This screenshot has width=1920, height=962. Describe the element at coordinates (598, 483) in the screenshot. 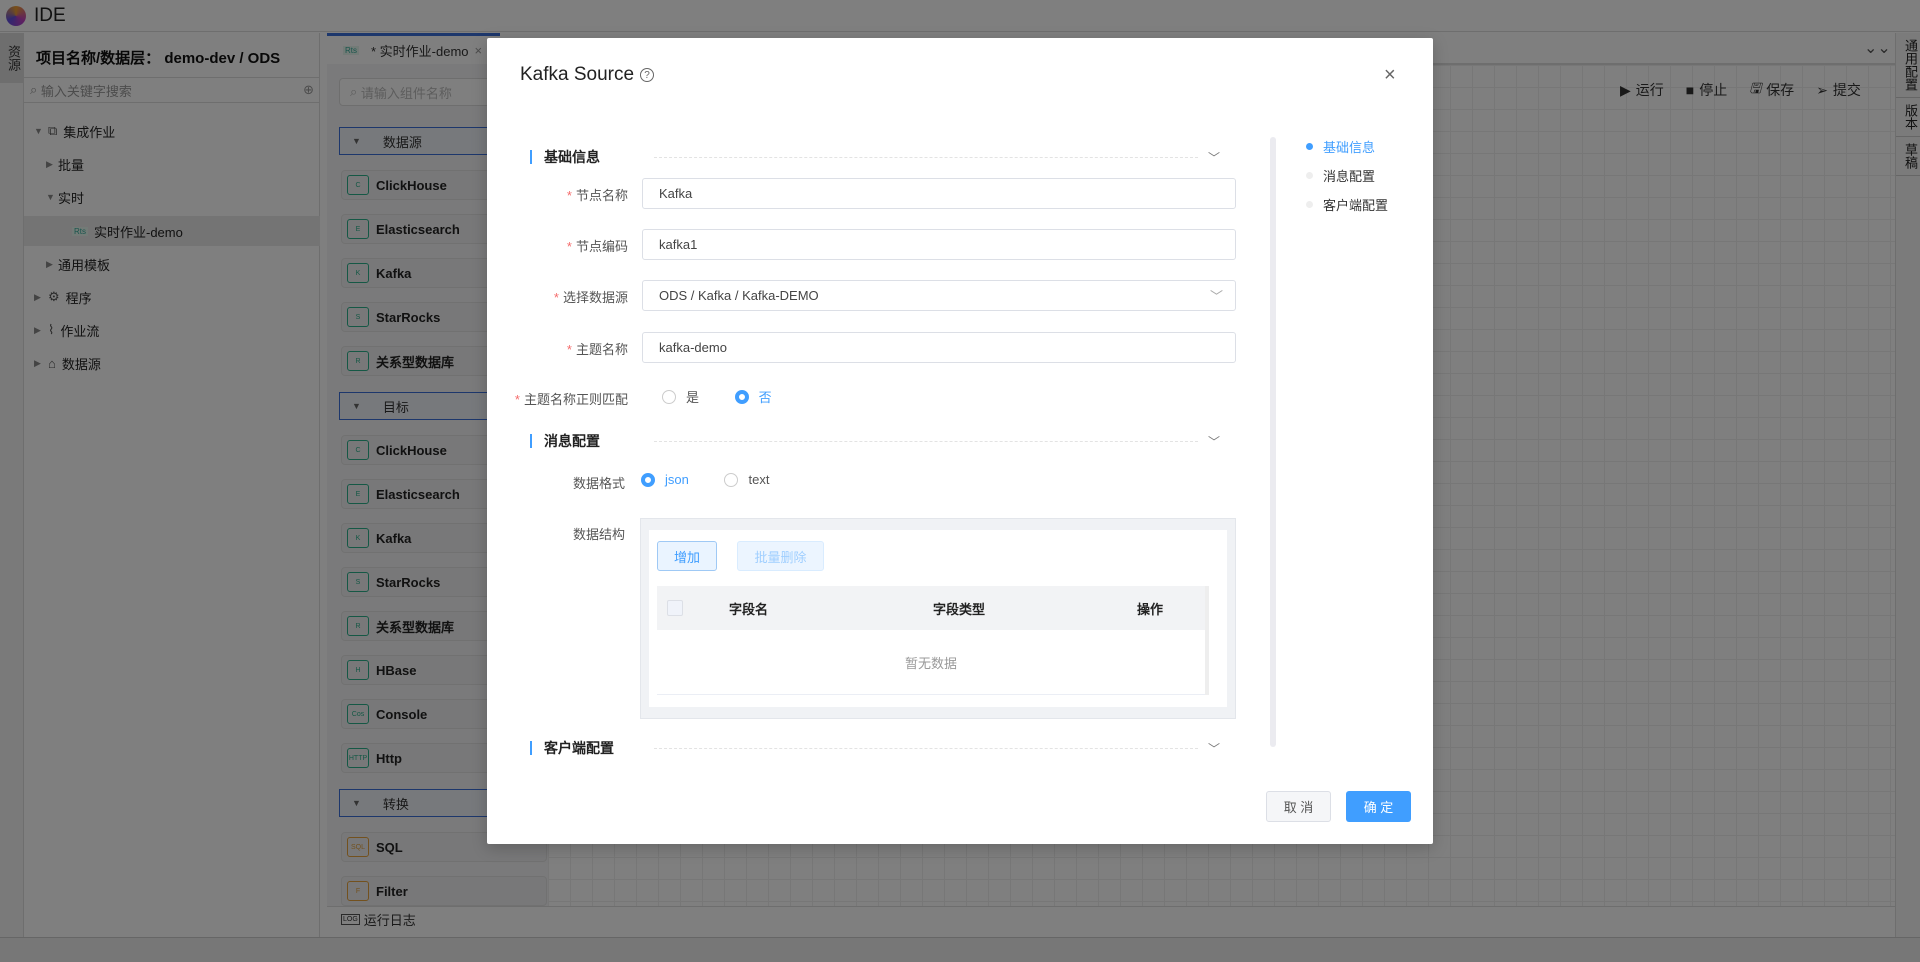

I see `data-format-label: 数据格式` at that location.